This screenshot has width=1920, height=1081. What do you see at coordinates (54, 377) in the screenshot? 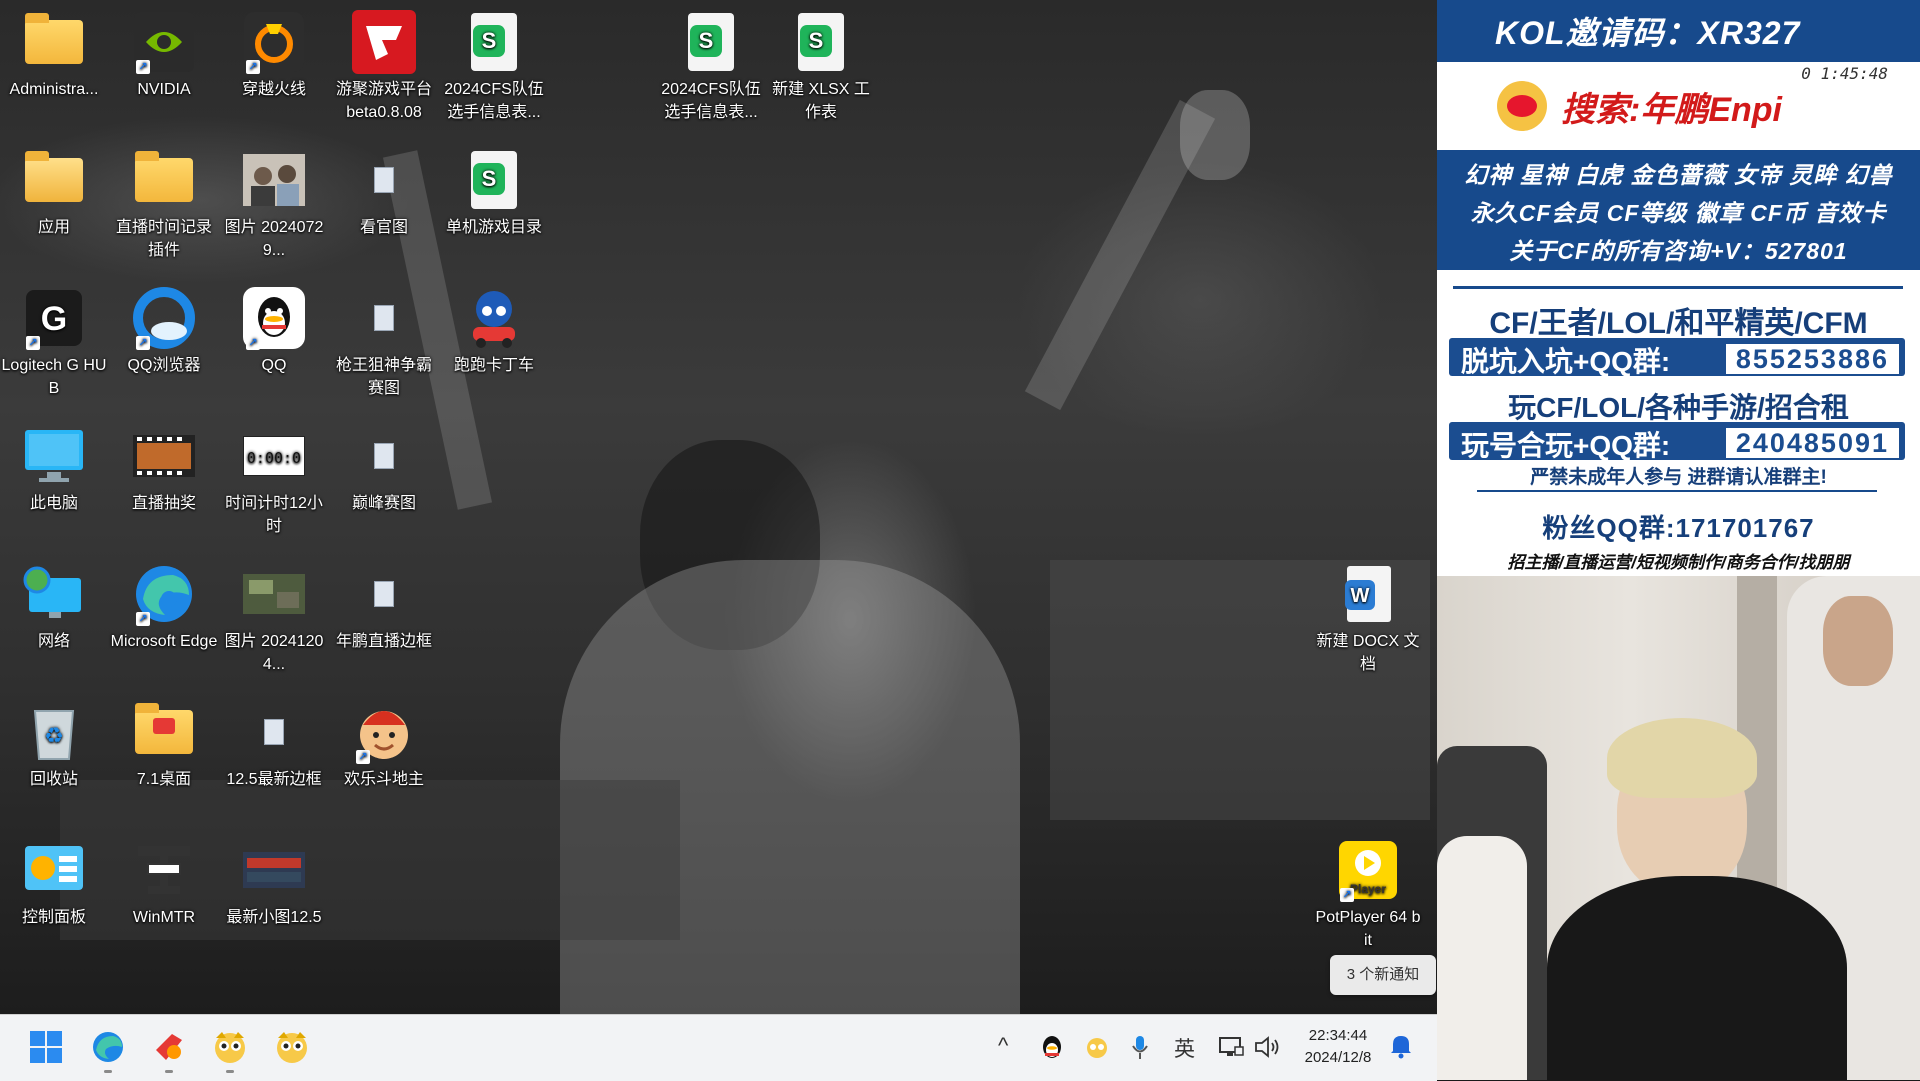
I see `icon-label: Logitech G HUB` at bounding box center [54, 377].